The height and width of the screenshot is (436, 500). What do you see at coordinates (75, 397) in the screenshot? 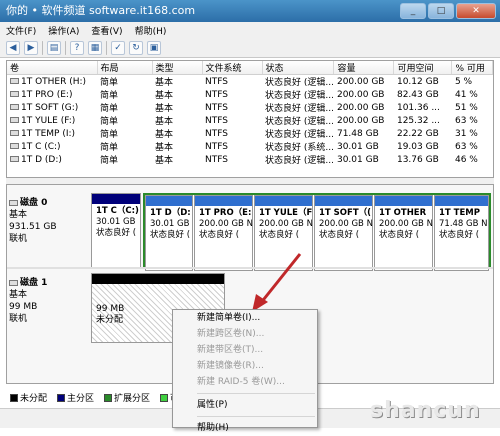
I see `legend-primary: 主分区` at bounding box center [75, 397].